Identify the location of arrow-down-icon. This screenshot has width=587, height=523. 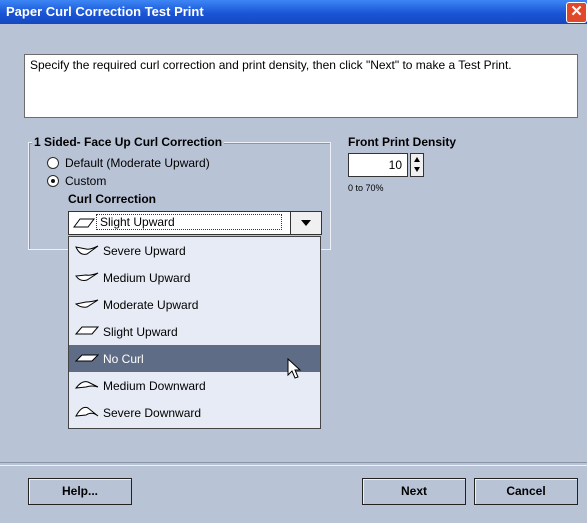
(417, 169).